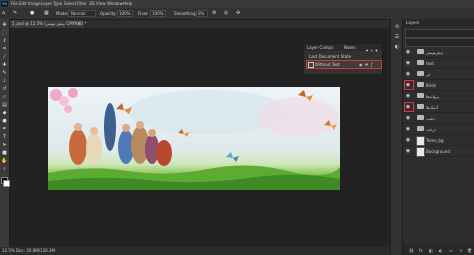 The height and width of the screenshot is (255, 474). What do you see at coordinates (158, 13) in the screenshot?
I see `flow-field: 100%` at bounding box center [158, 13].